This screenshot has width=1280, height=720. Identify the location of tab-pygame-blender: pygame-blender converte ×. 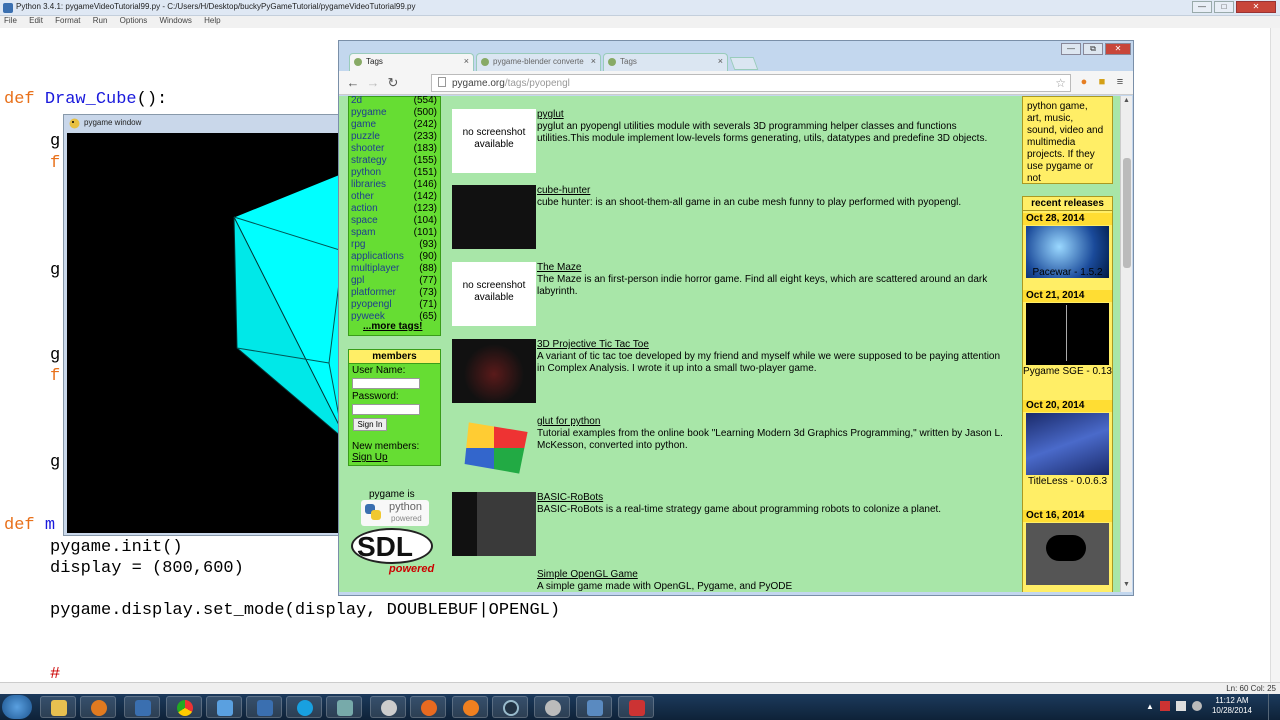
(538, 62).